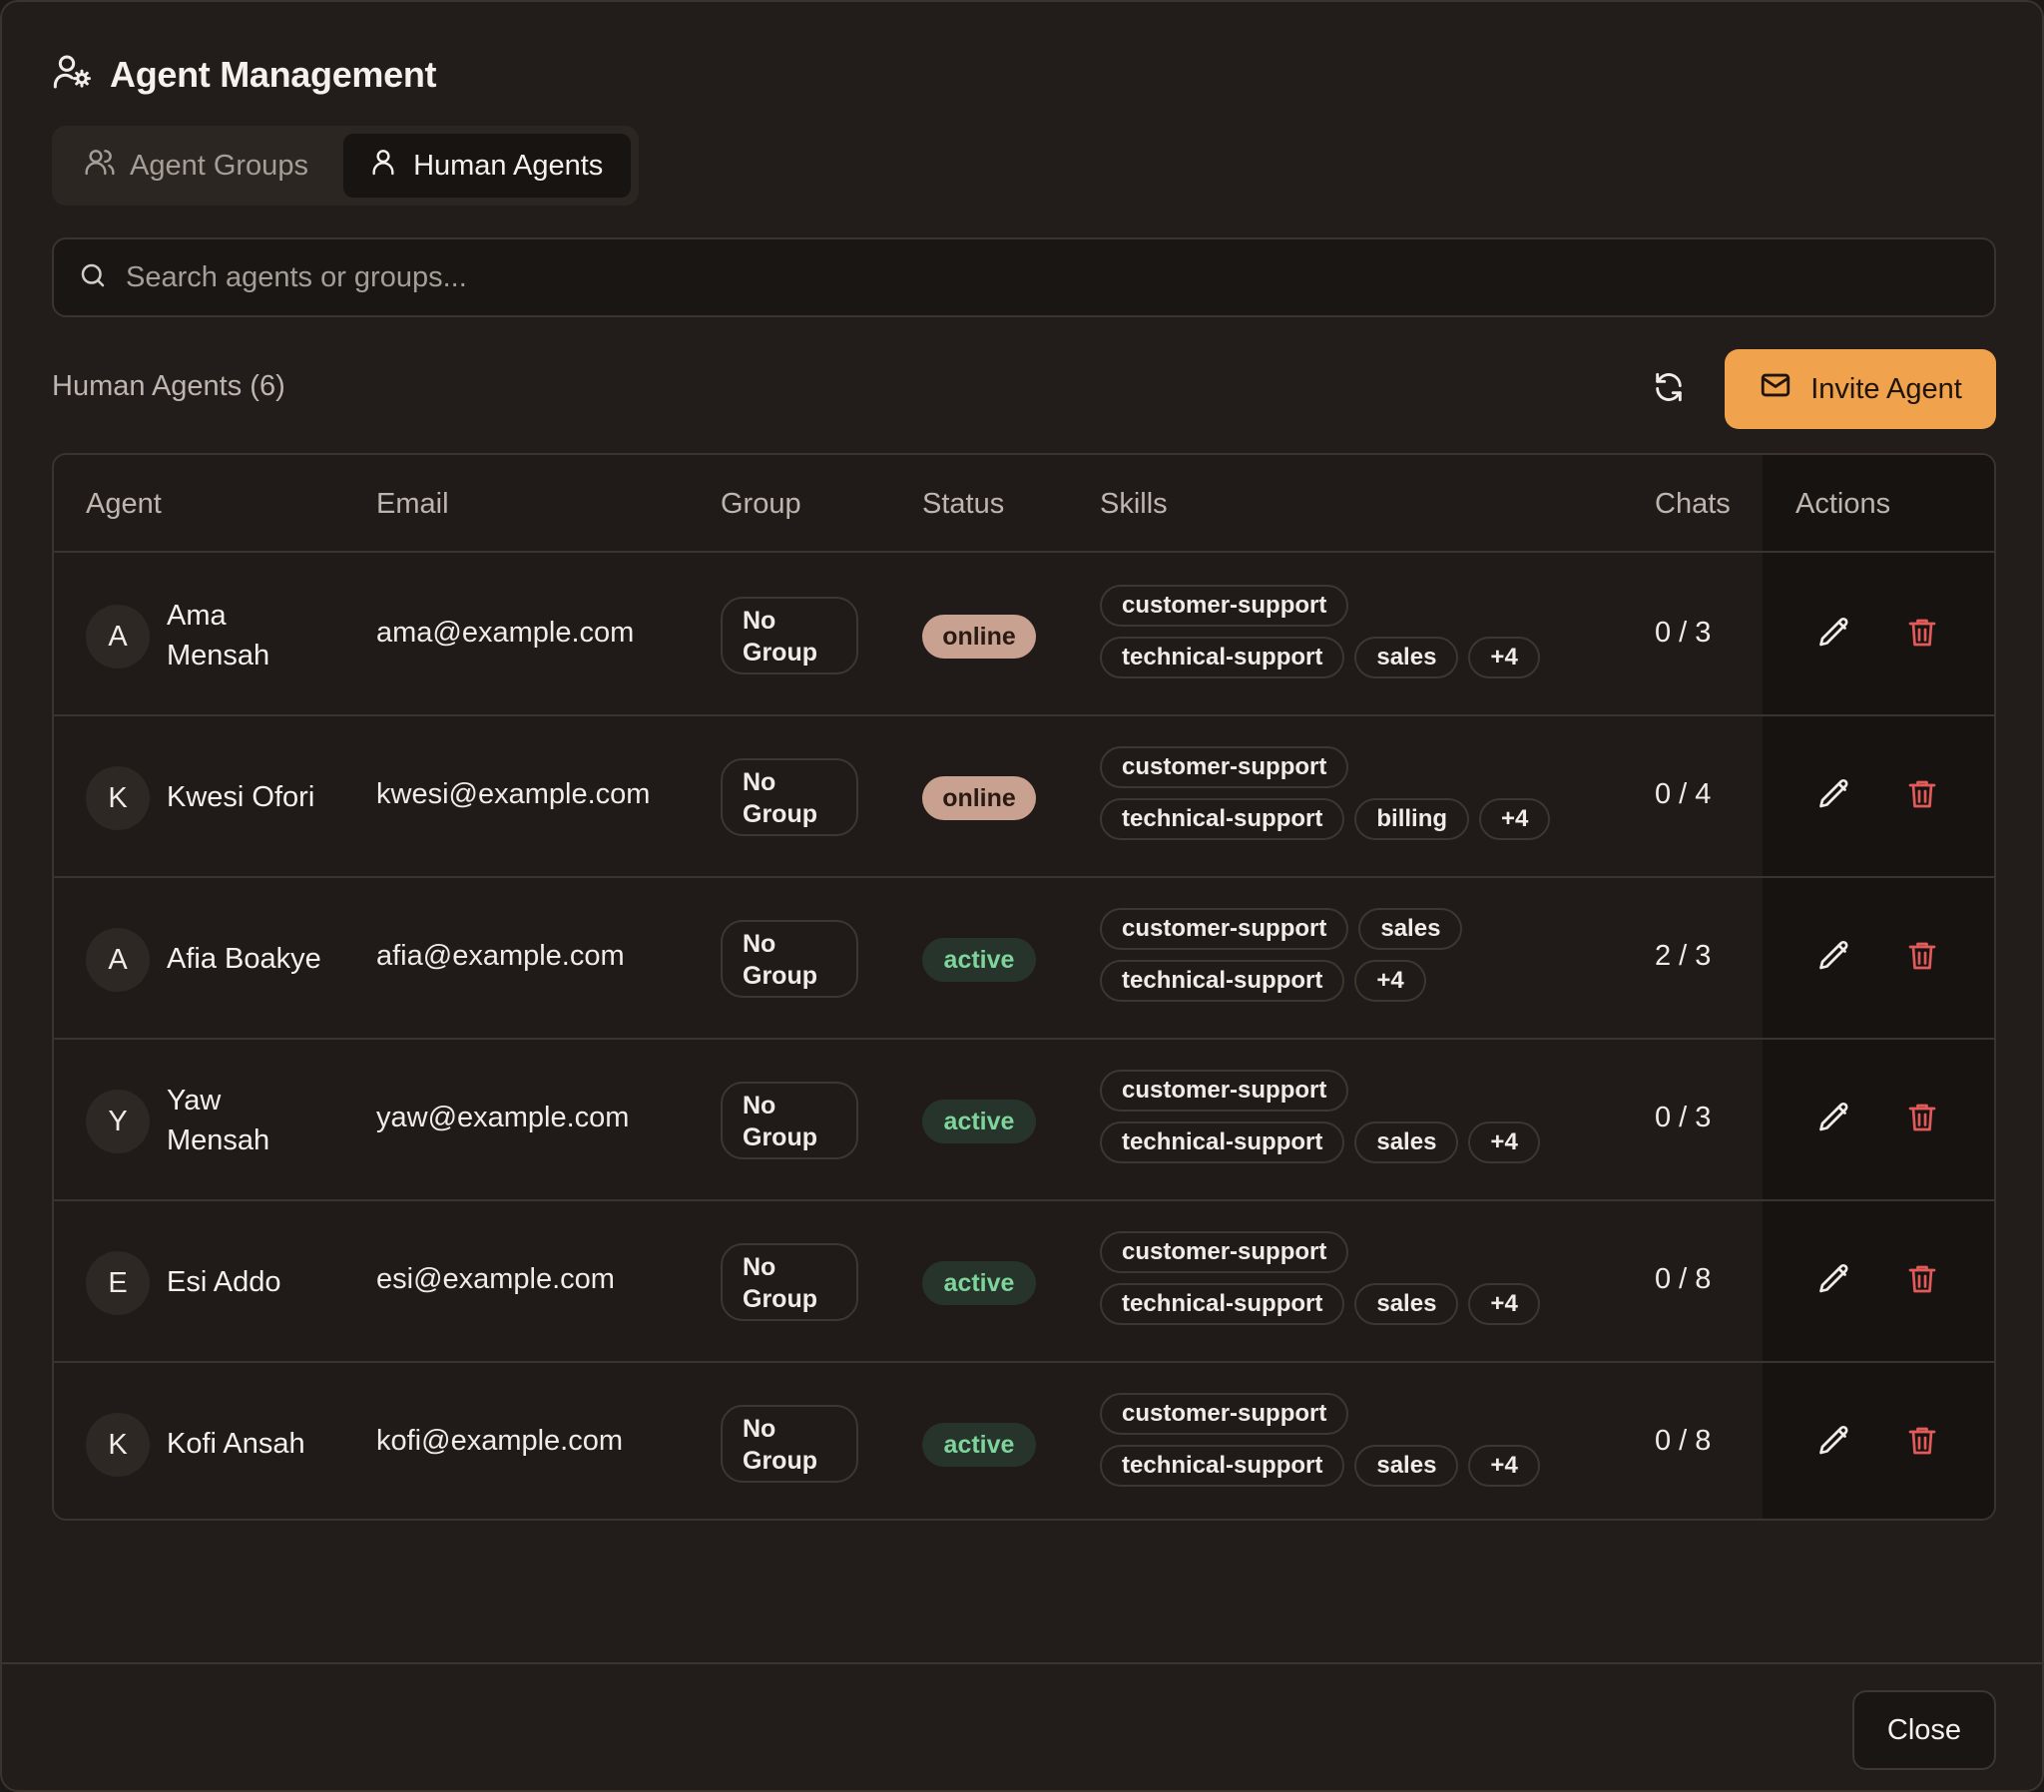 The height and width of the screenshot is (1792, 2044). Describe the element at coordinates (513, 794) in the screenshot. I see `agent-email: kwesi@example.com` at that location.